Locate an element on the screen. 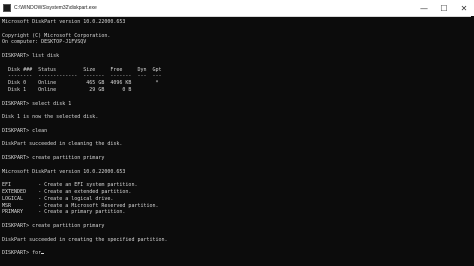 Image resolution: width=474 pixels, height=266 pixels. console-line: Disk 1 Online 29 GB 0 B is located at coordinates (67, 89).